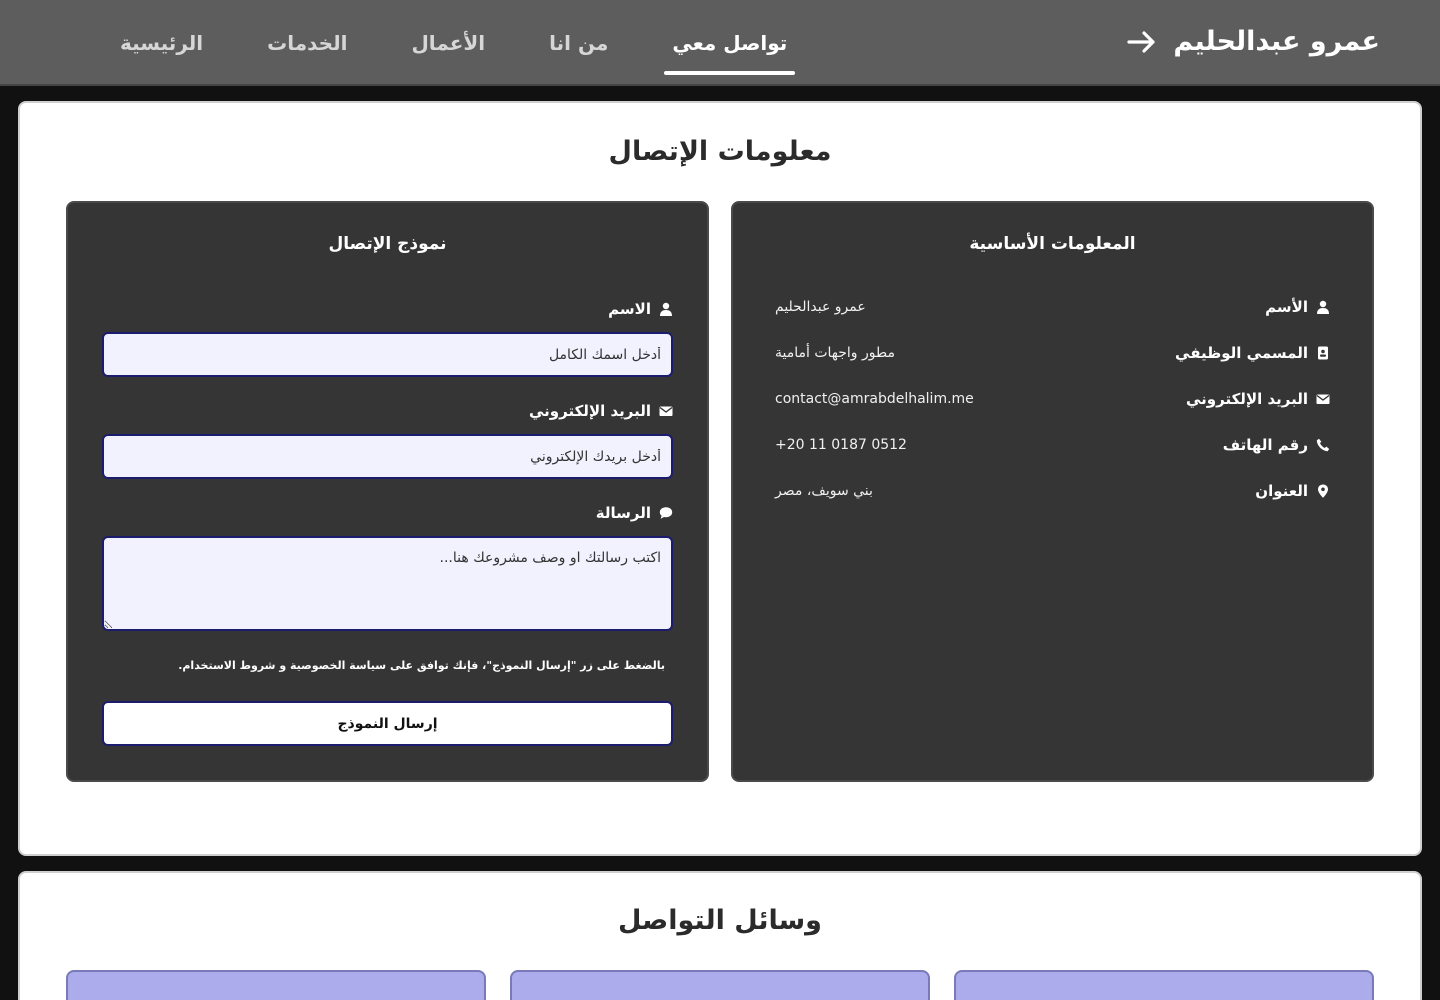 This screenshot has width=1440, height=1000. What do you see at coordinates (1052, 244) in the screenshot?
I see `basic-info-title: المعلومات الأساسية` at bounding box center [1052, 244].